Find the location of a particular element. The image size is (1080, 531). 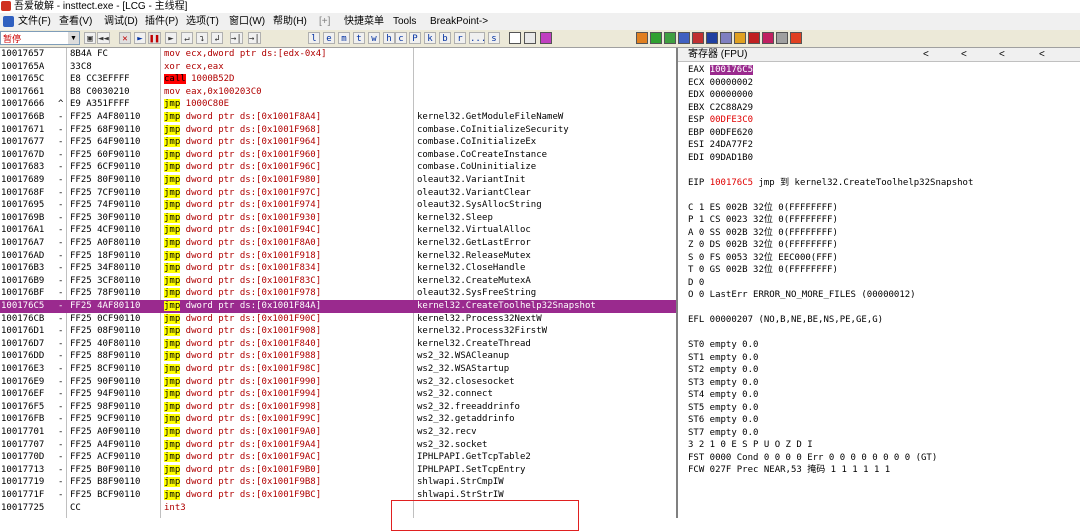

app-menu-icon is located at coordinates (8, 21).